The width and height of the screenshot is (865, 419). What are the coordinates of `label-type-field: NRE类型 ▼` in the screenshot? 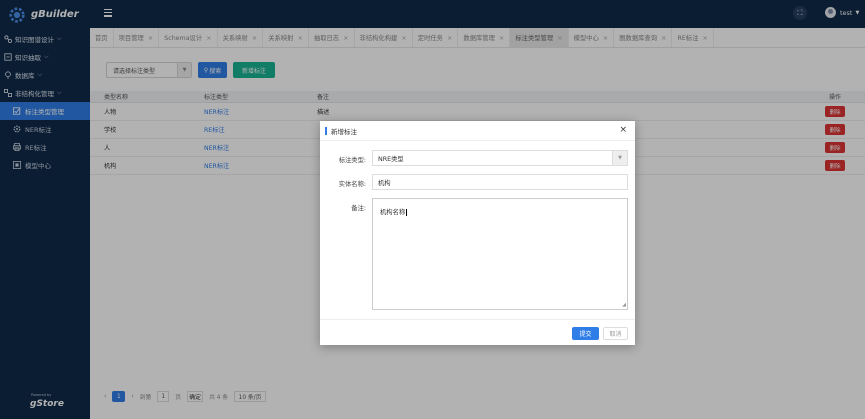 It's located at (500, 158).